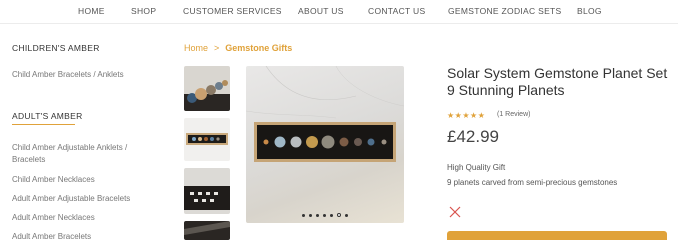 This screenshot has width=678, height=240. What do you see at coordinates (71, 199) in the screenshot?
I see `sidebar-item-adult-amber-adjustable-bracelets: Adult Amber Adjustable Bracelets` at bounding box center [71, 199].